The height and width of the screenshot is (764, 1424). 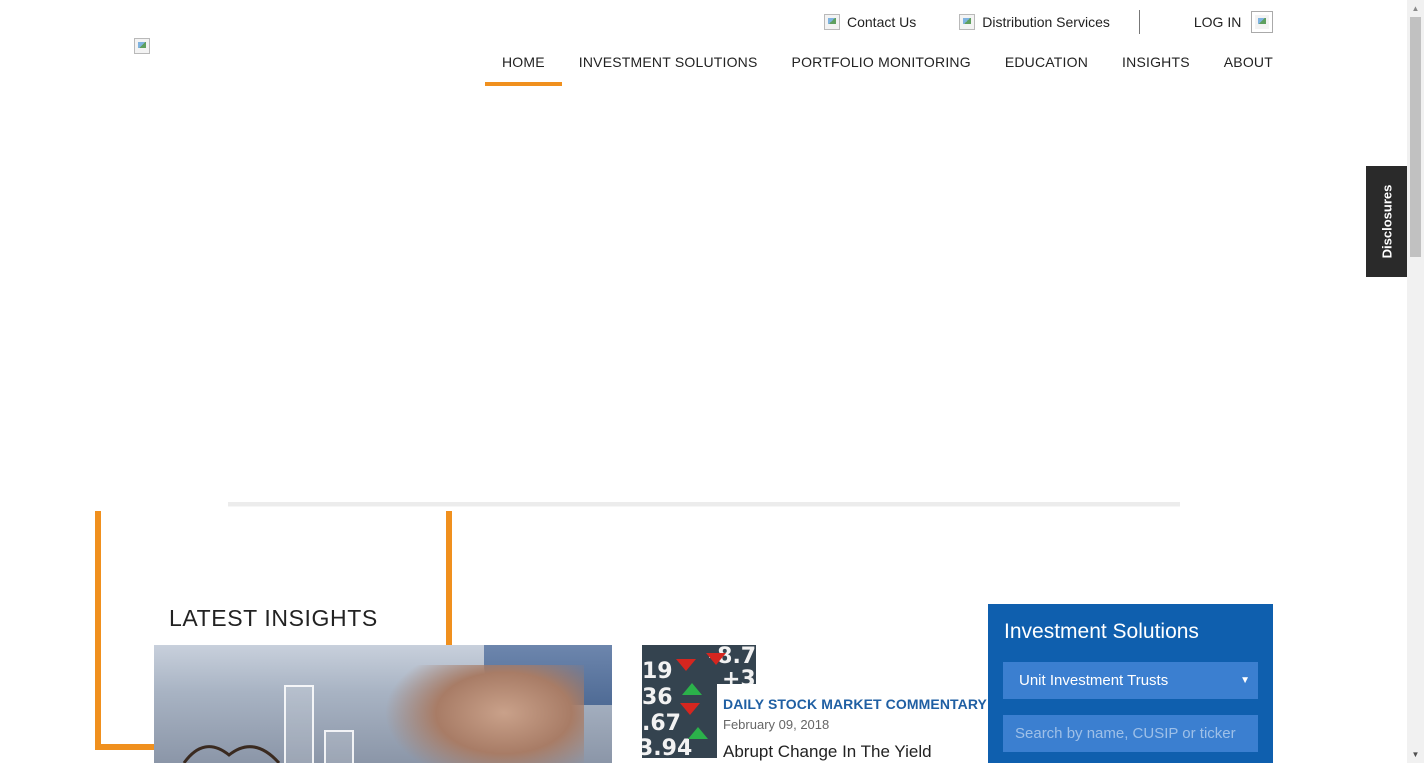 I want to click on login-image-icon, so click(x=1262, y=22).